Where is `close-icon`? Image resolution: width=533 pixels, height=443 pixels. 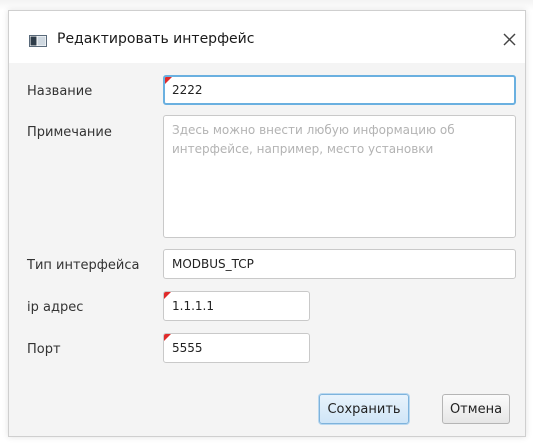
close-icon is located at coordinates (509, 39).